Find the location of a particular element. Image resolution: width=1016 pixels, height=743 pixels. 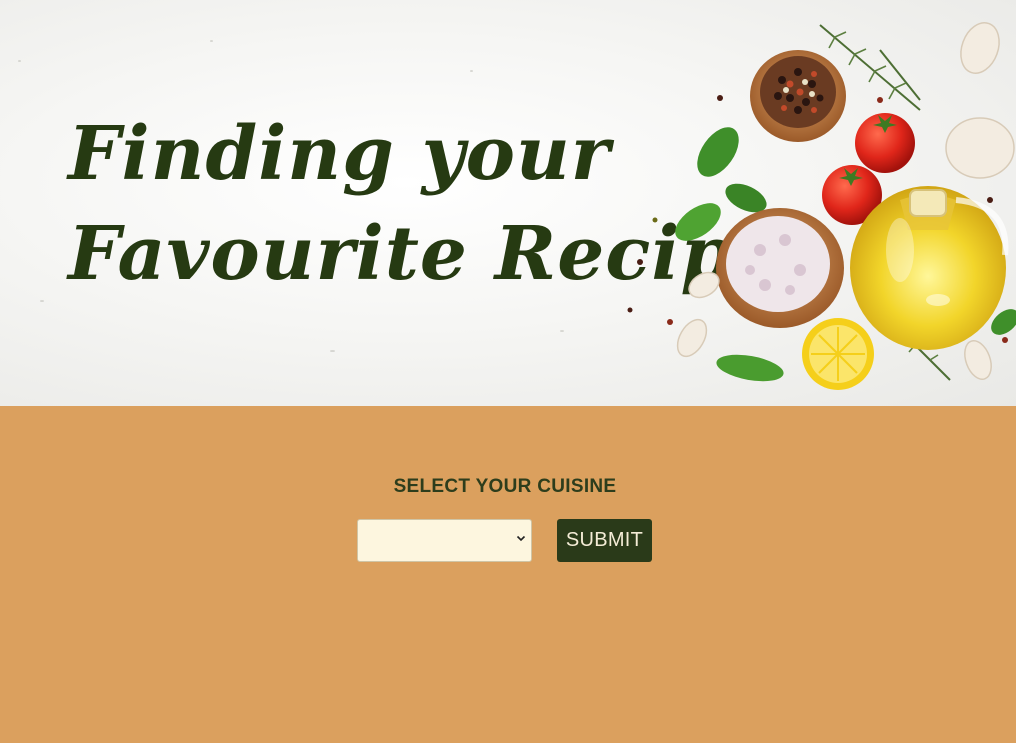

lemon-half is located at coordinates (838, 354).